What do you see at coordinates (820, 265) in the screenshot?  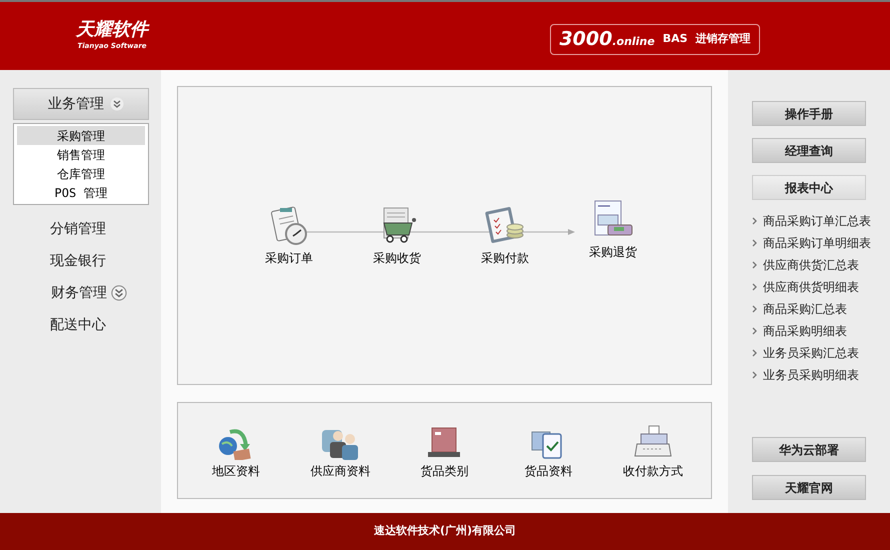 I see `report-link: 供应商供货汇总表` at bounding box center [820, 265].